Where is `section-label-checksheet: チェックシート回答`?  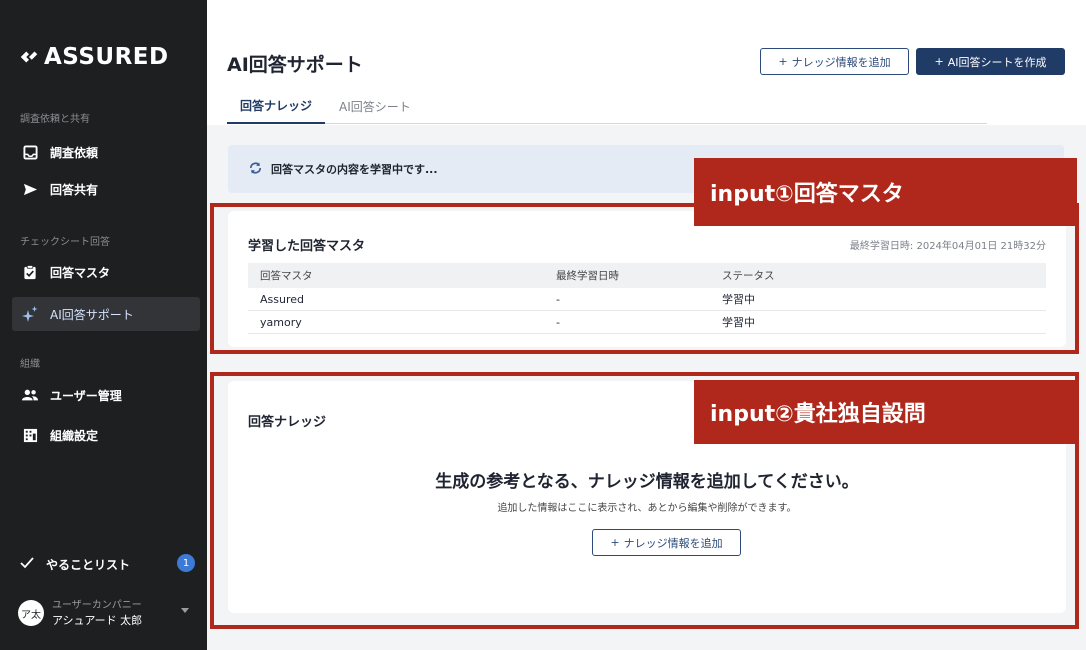
section-label-checksheet: チェックシート回答 is located at coordinates (65, 242).